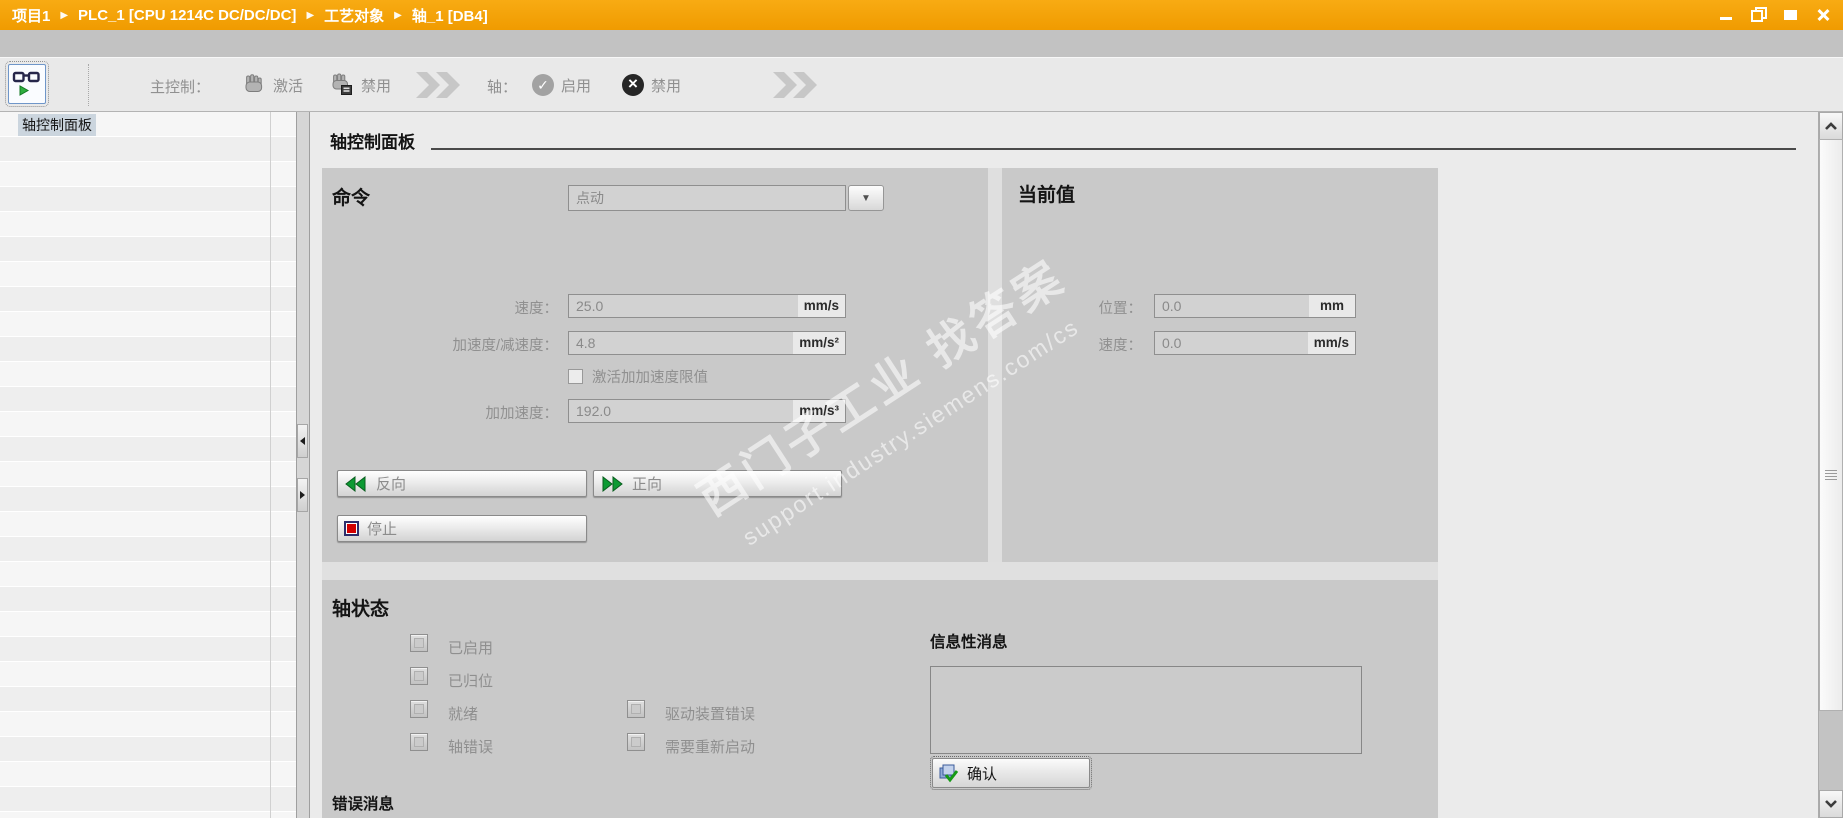 This screenshot has height=818, width=1843. Describe the element at coordinates (303, 465) in the screenshot. I see `pane-splitter` at that location.